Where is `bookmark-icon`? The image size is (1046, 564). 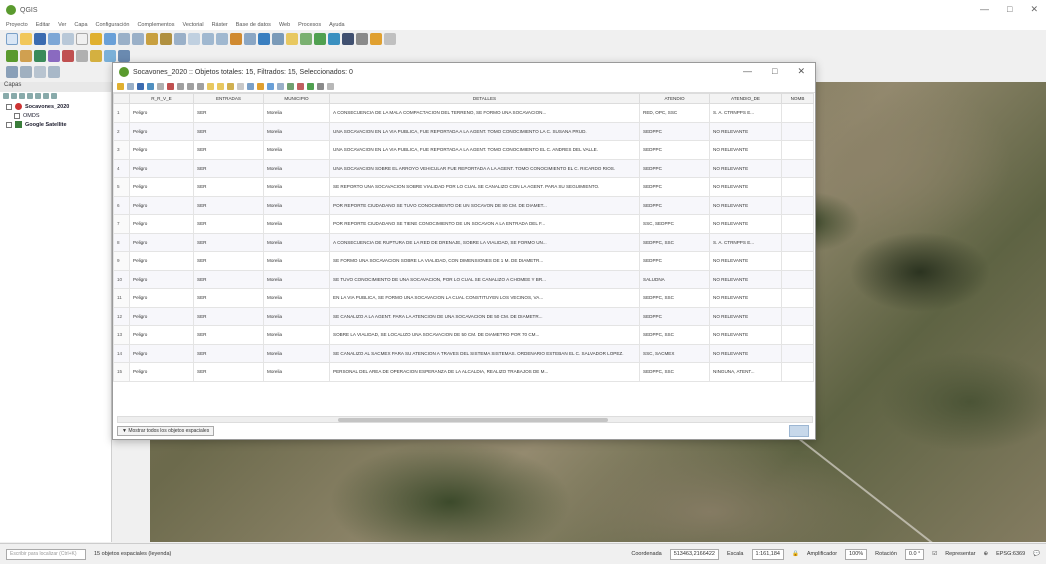
bookmark-icon is located at coordinates (250, 39).